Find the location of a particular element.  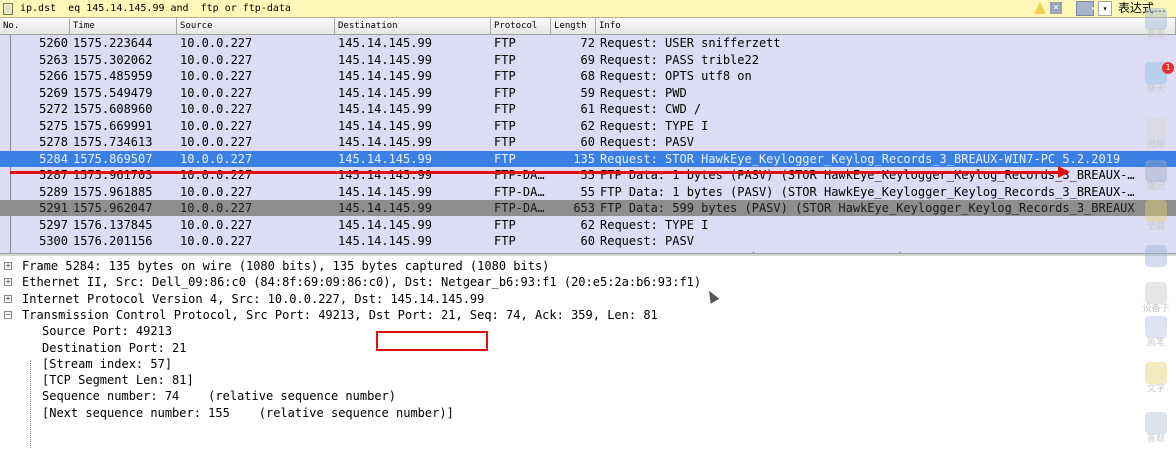

packet-time: 1575.669991 is located at coordinates (113, 125).